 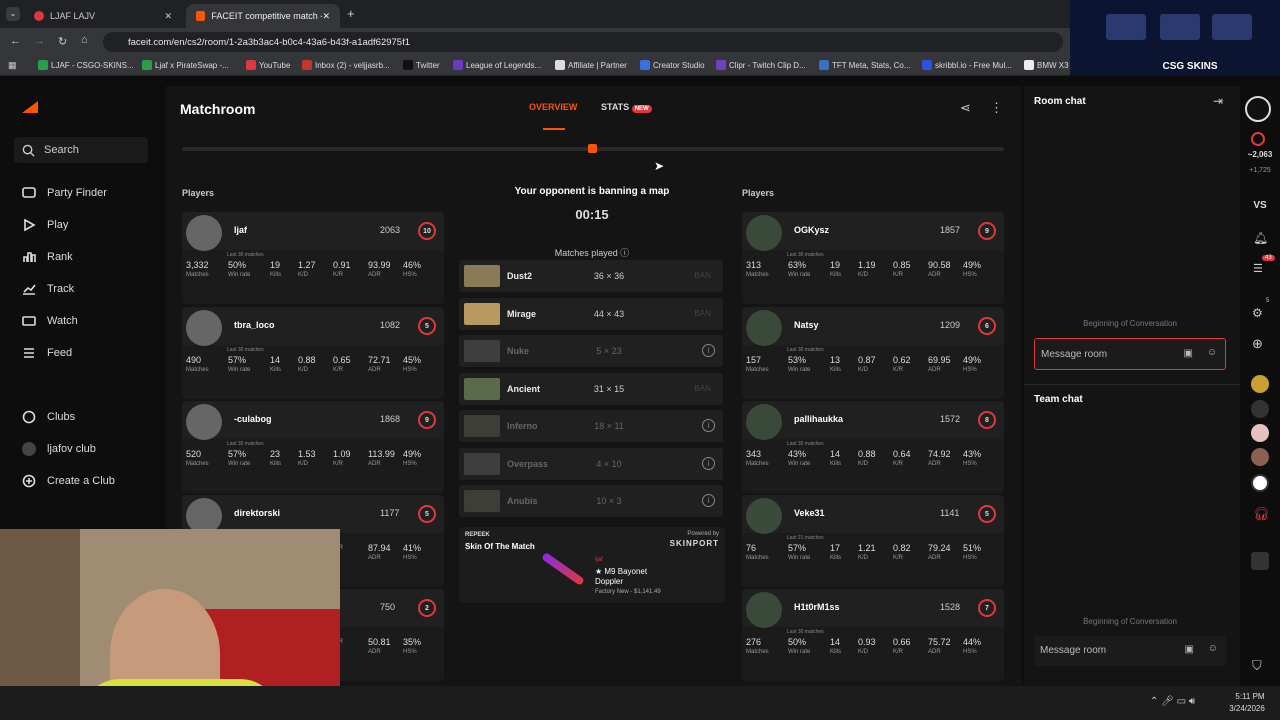 What do you see at coordinates (68, 481) in the screenshot?
I see `nav-create-club: Create a Club` at bounding box center [68, 481].